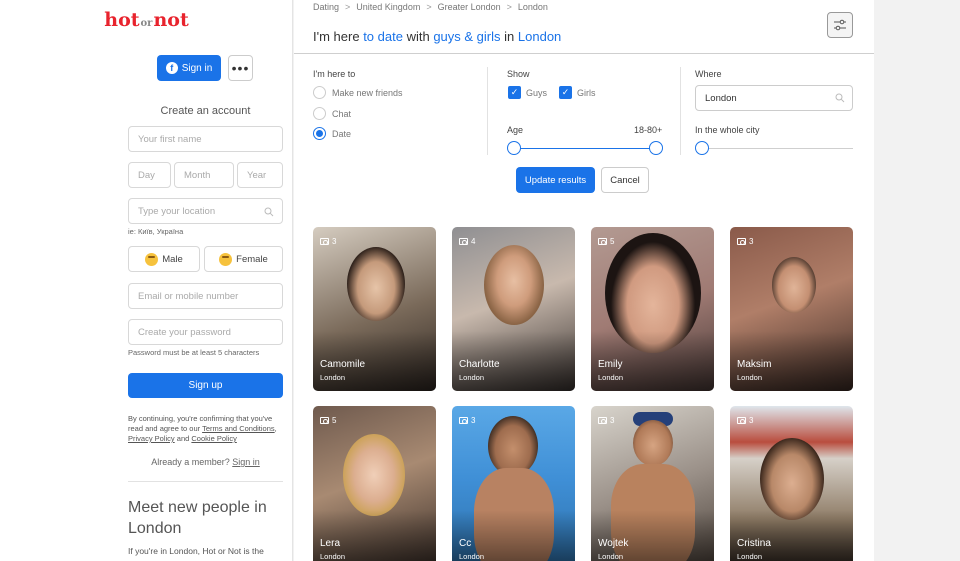 The width and height of the screenshot is (960, 561). What do you see at coordinates (260, 175) in the screenshot?
I see `birth-year-input: Year` at bounding box center [260, 175].